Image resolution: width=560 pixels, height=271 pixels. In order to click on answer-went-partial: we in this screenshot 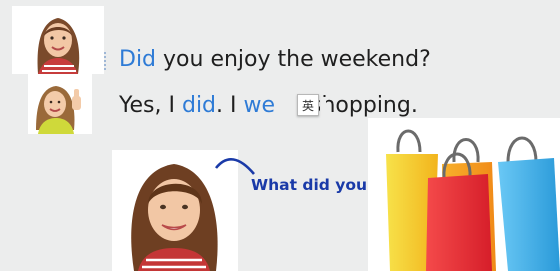, I will do `click(259, 105)`.